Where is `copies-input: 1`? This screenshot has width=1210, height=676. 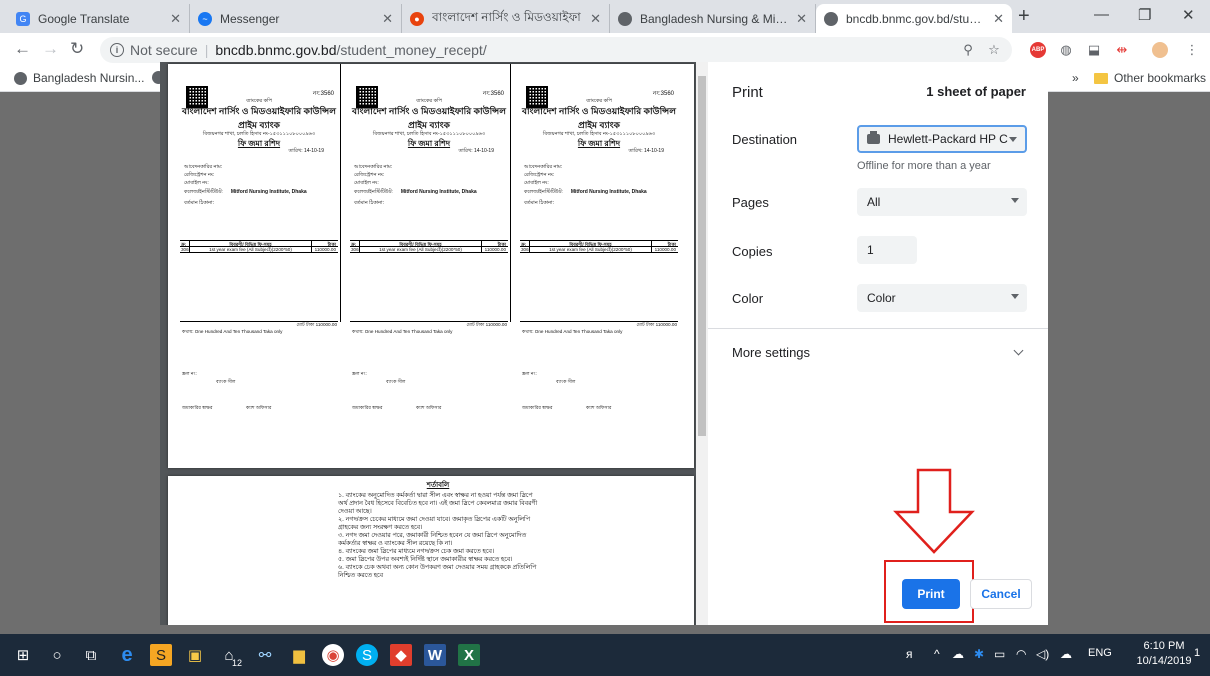
copies-input: 1 is located at coordinates (887, 250).